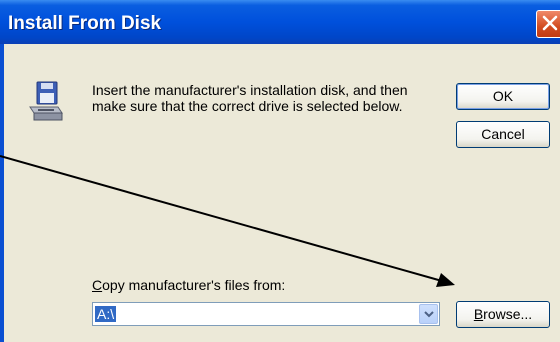  What do you see at coordinates (266, 314) in the screenshot?
I see `copy-from-combobox: A:\` at bounding box center [266, 314].